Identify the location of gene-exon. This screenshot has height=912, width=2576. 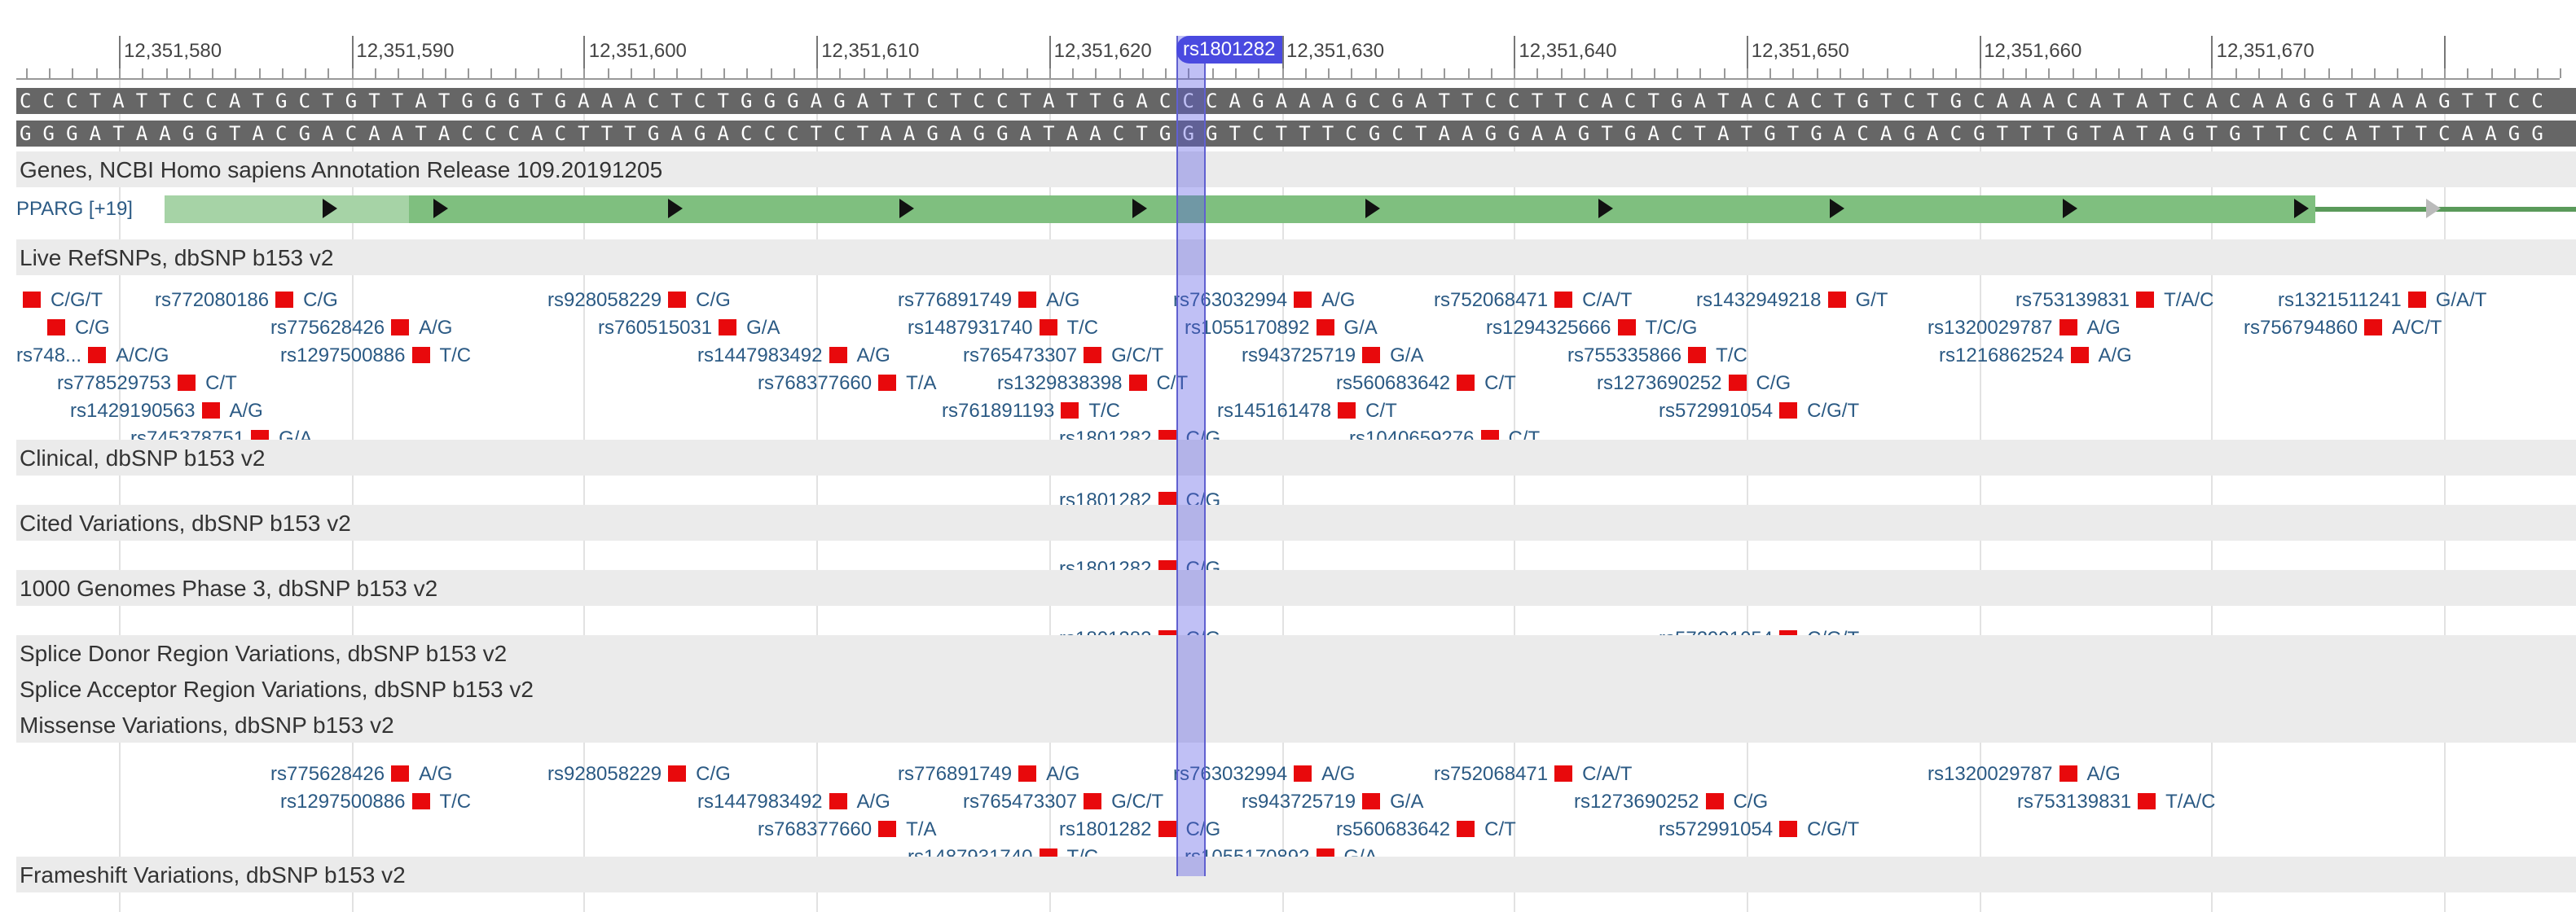
(1362, 209).